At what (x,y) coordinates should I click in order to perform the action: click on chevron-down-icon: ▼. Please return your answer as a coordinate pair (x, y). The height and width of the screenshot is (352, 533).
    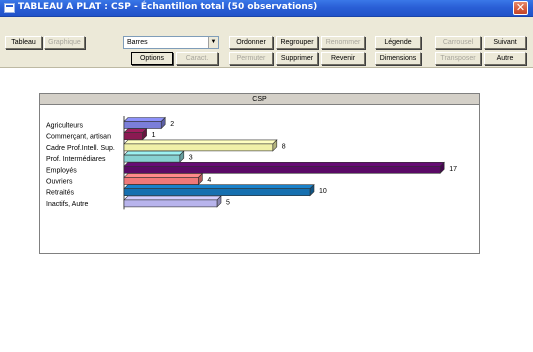
    Looking at the image, I should click on (213, 42).